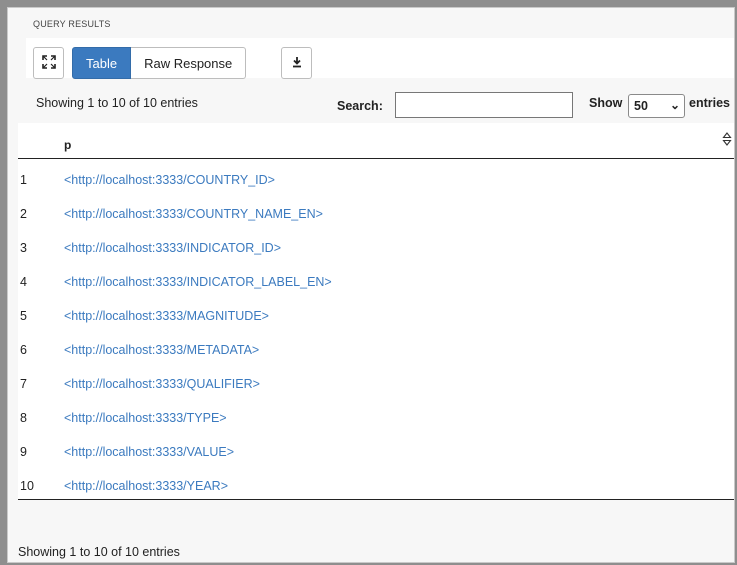  I want to click on row-index: 2, so click(23, 214).